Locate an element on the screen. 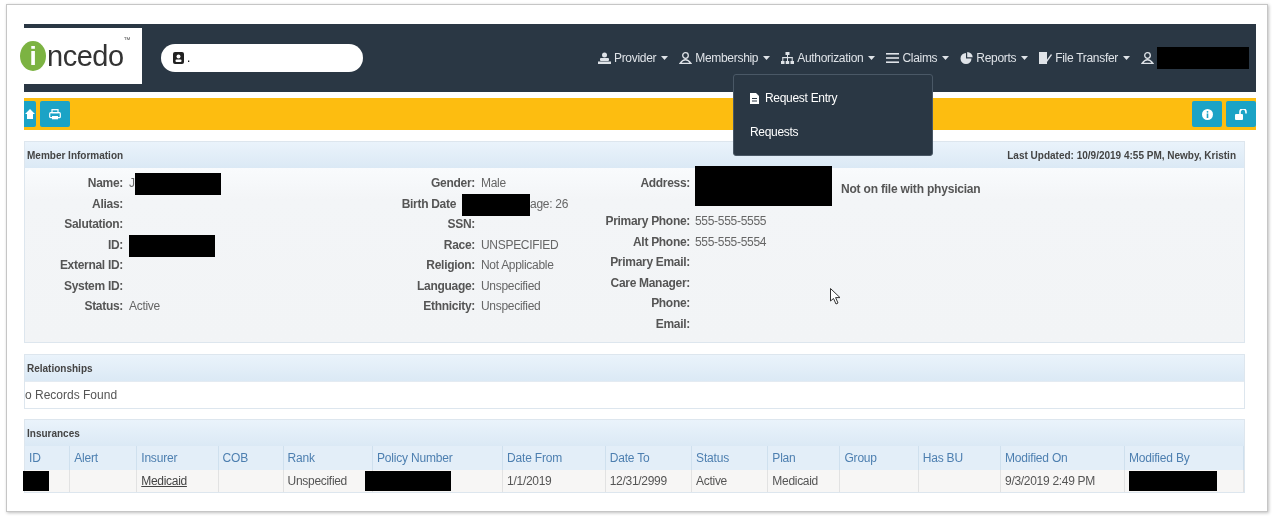 This screenshot has width=1276, height=518. empty-message: o Records Found is located at coordinates (71, 395).